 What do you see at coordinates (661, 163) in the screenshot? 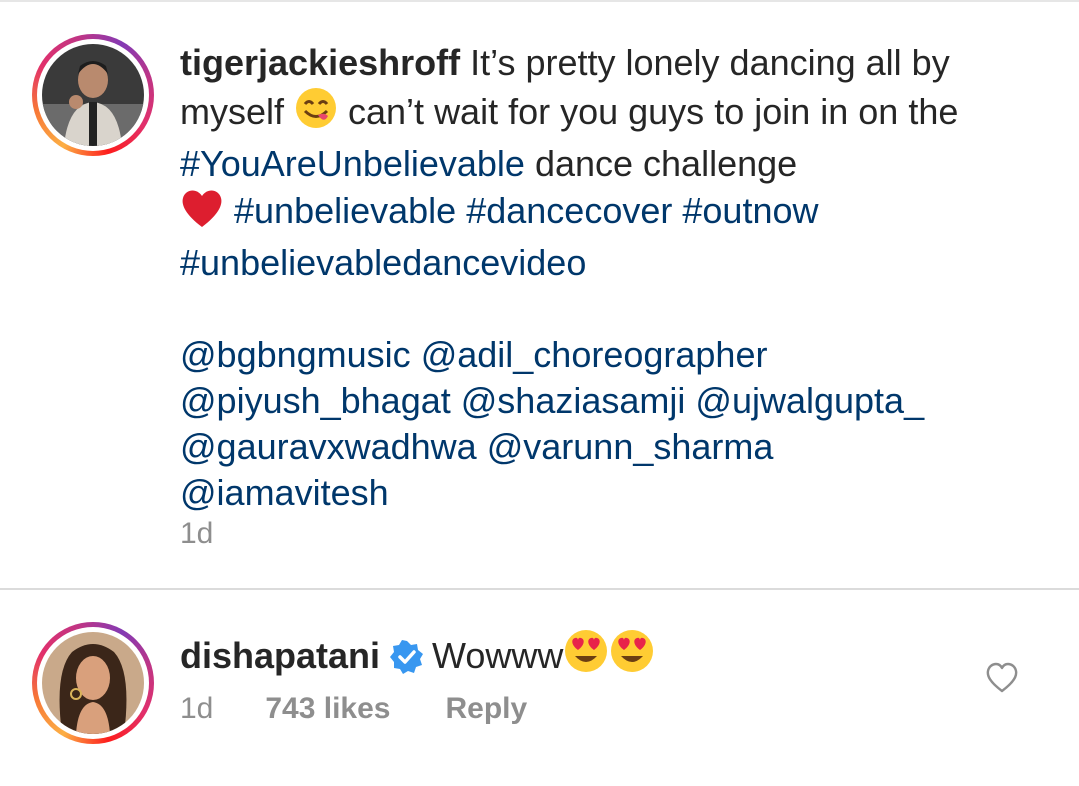
I see `caption-text-3: dance challenge` at bounding box center [661, 163].